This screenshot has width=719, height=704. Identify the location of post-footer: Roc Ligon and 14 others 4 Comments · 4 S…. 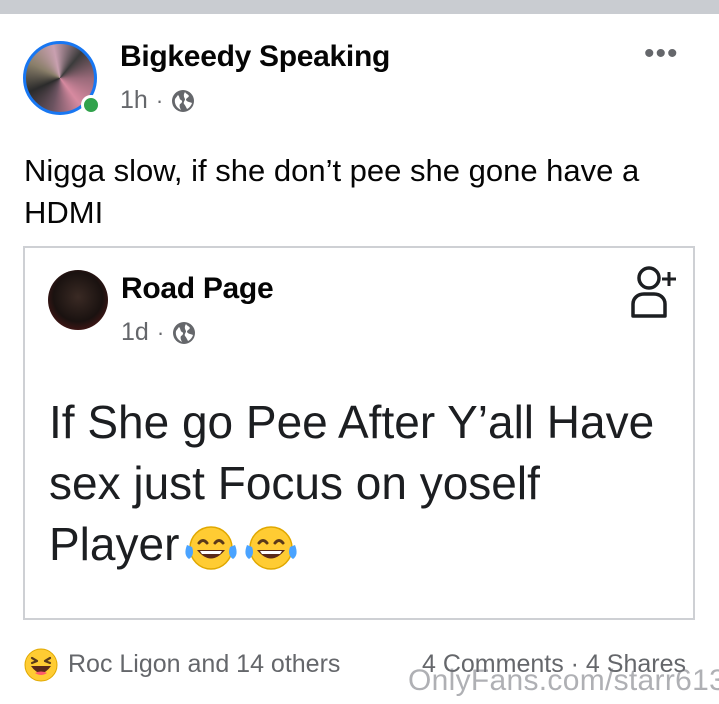
(371, 671).